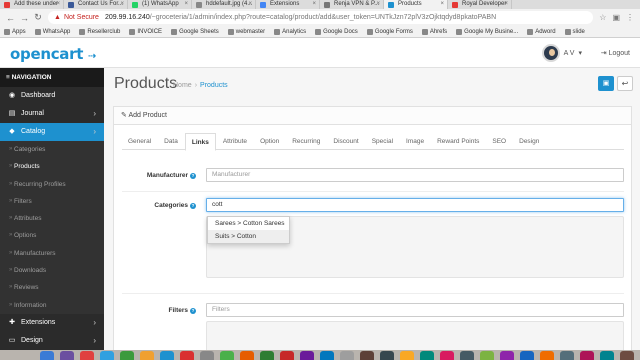 This screenshot has width=640, height=360. Describe the element at coordinates (352, 4) in the screenshot. I see `browser-tab: Renja VPN & P... ×` at that location.